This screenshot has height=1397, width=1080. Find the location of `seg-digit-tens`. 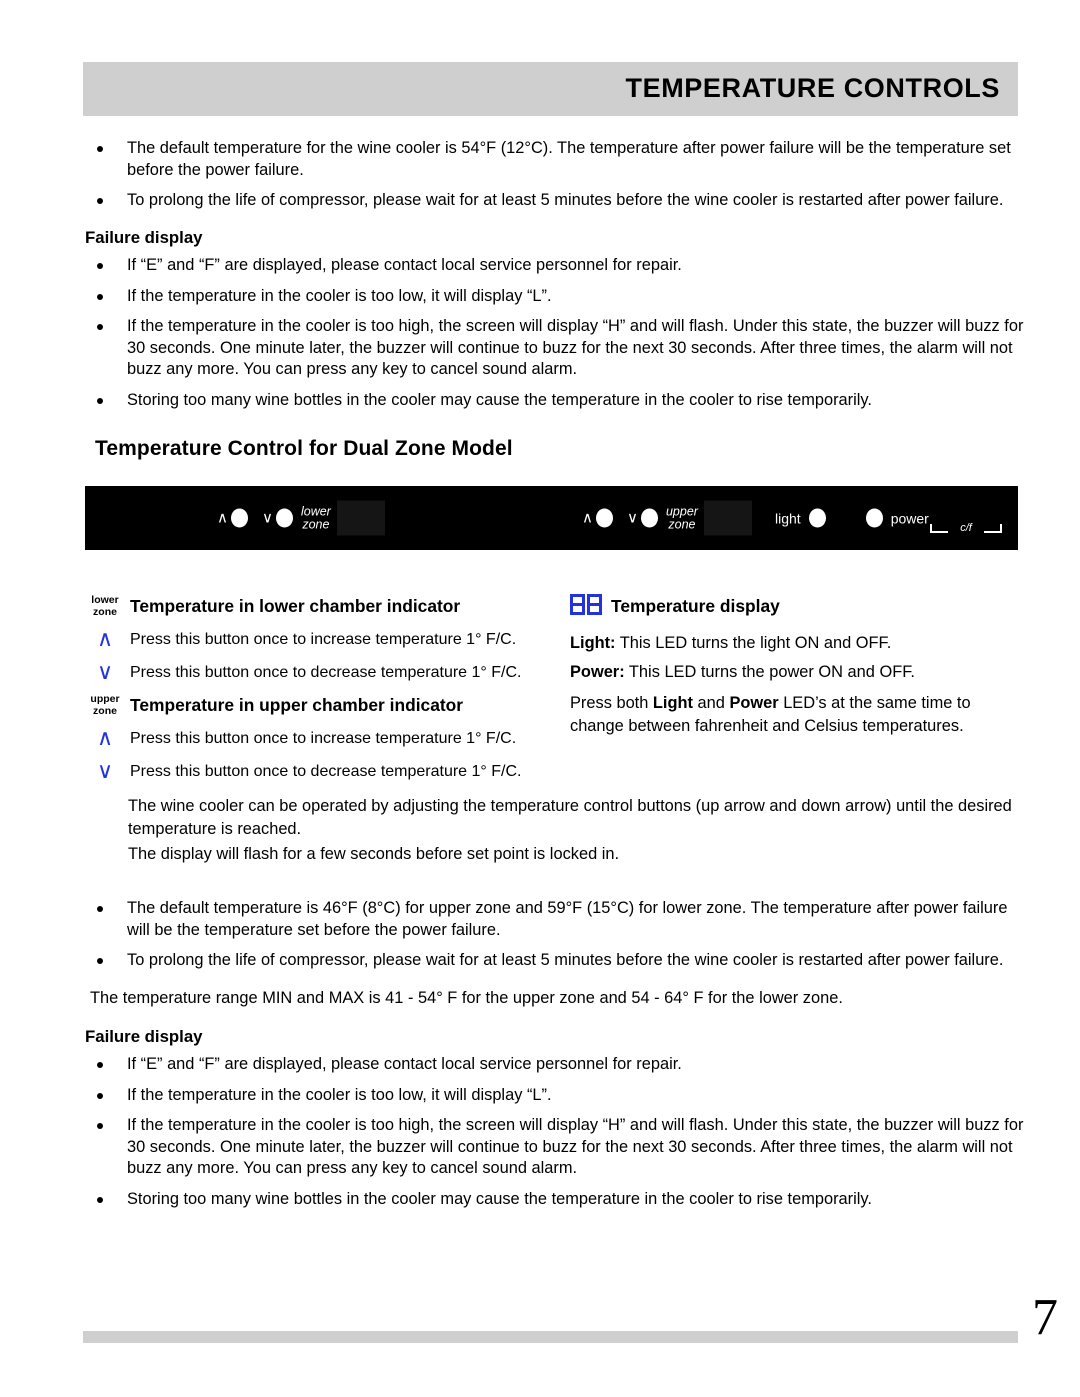

seg-digit-tens is located at coordinates (577, 604).